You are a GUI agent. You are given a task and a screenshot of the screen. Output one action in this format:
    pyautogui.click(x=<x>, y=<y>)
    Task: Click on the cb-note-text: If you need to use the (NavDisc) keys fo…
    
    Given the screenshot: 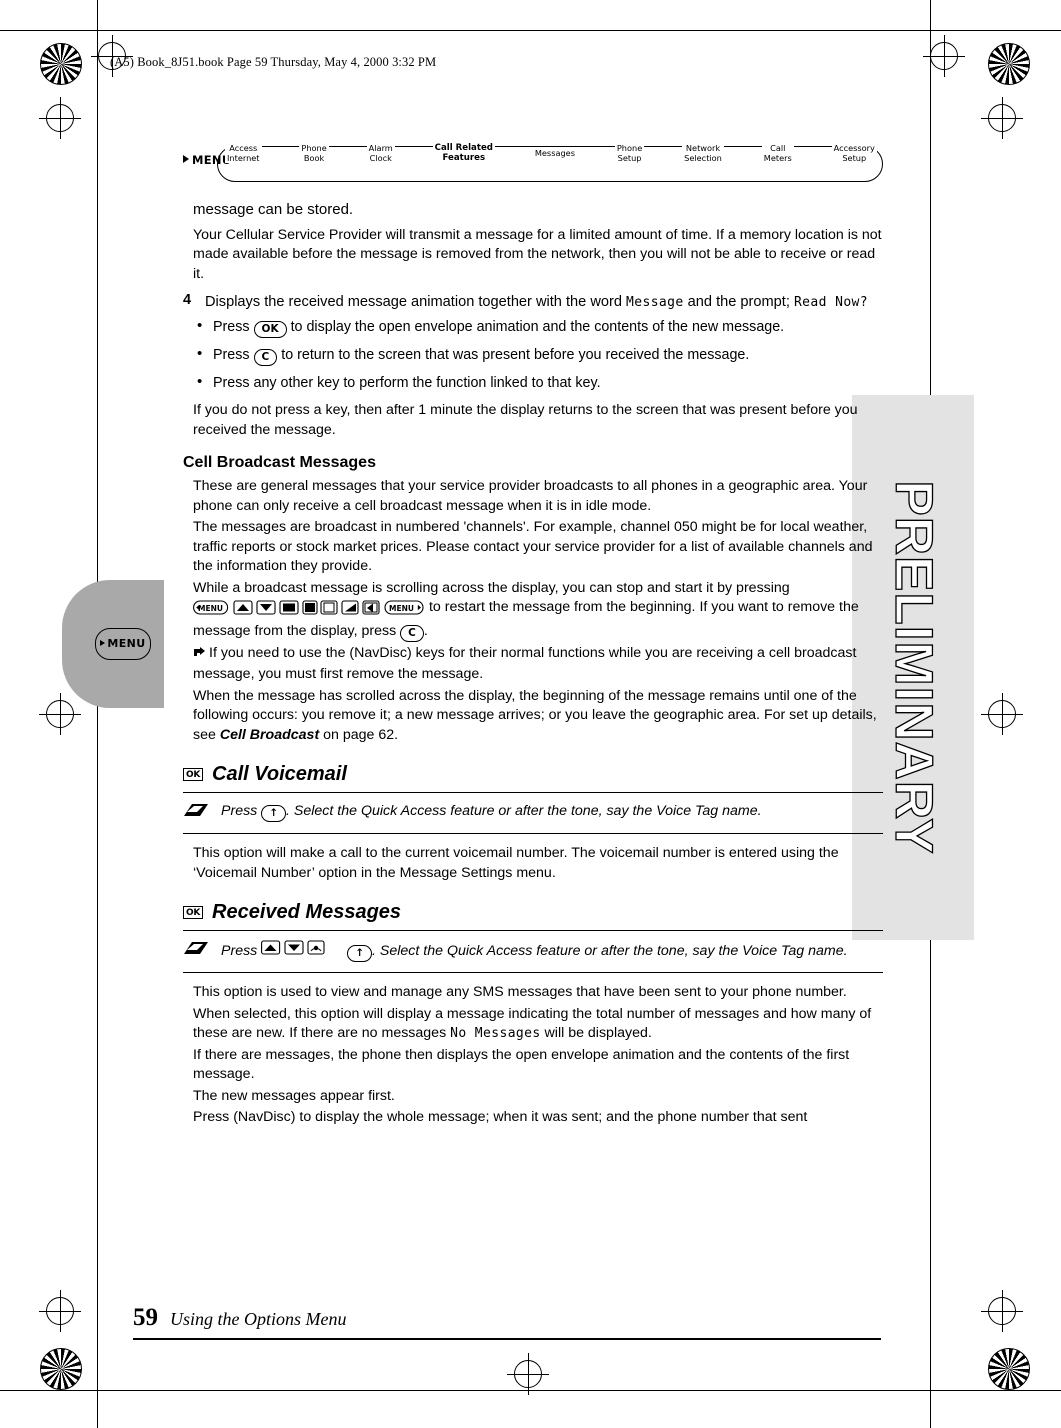 What is the action you would take?
    pyautogui.click(x=525, y=663)
    